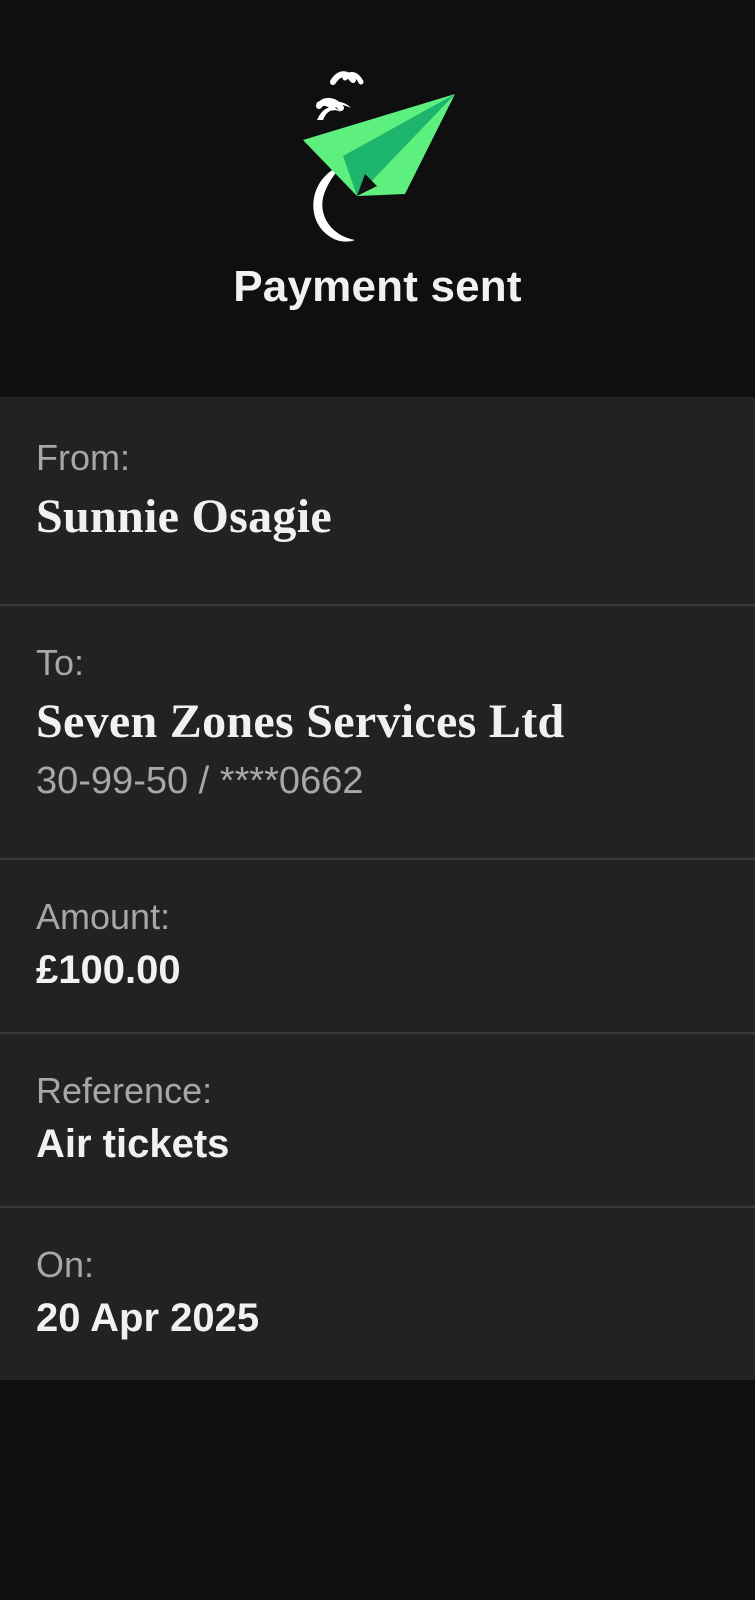 This screenshot has width=755, height=1600. Describe the element at coordinates (83, 457) in the screenshot. I see `from-label: From:` at that location.